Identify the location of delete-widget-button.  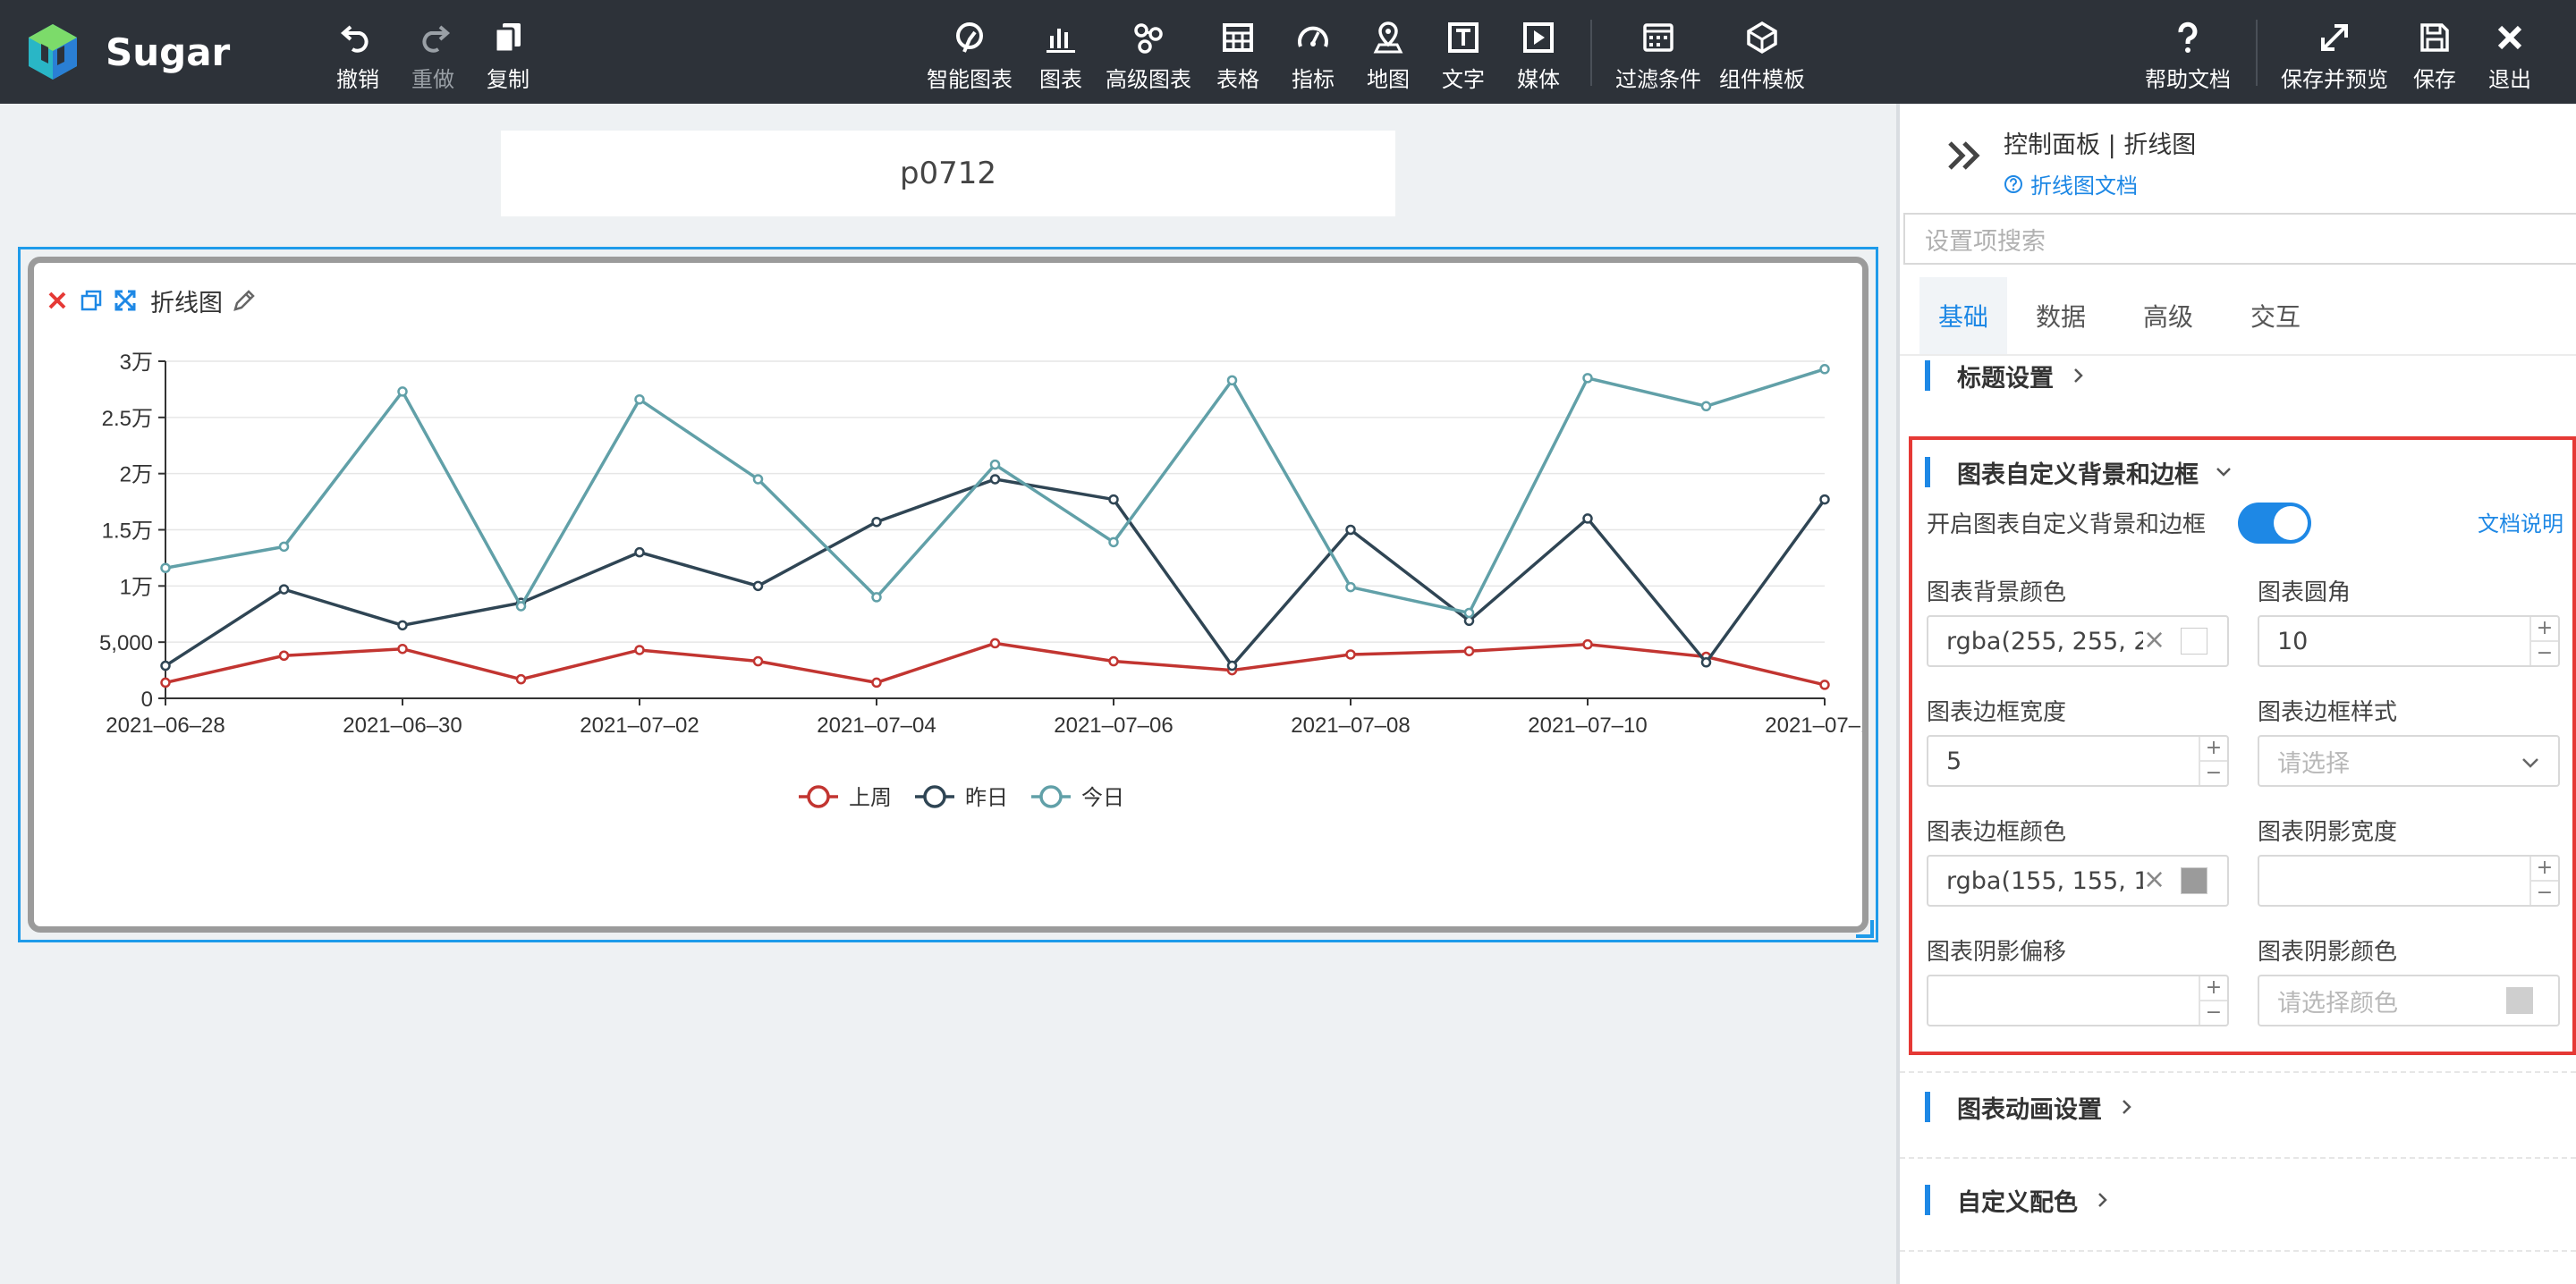
(57, 300).